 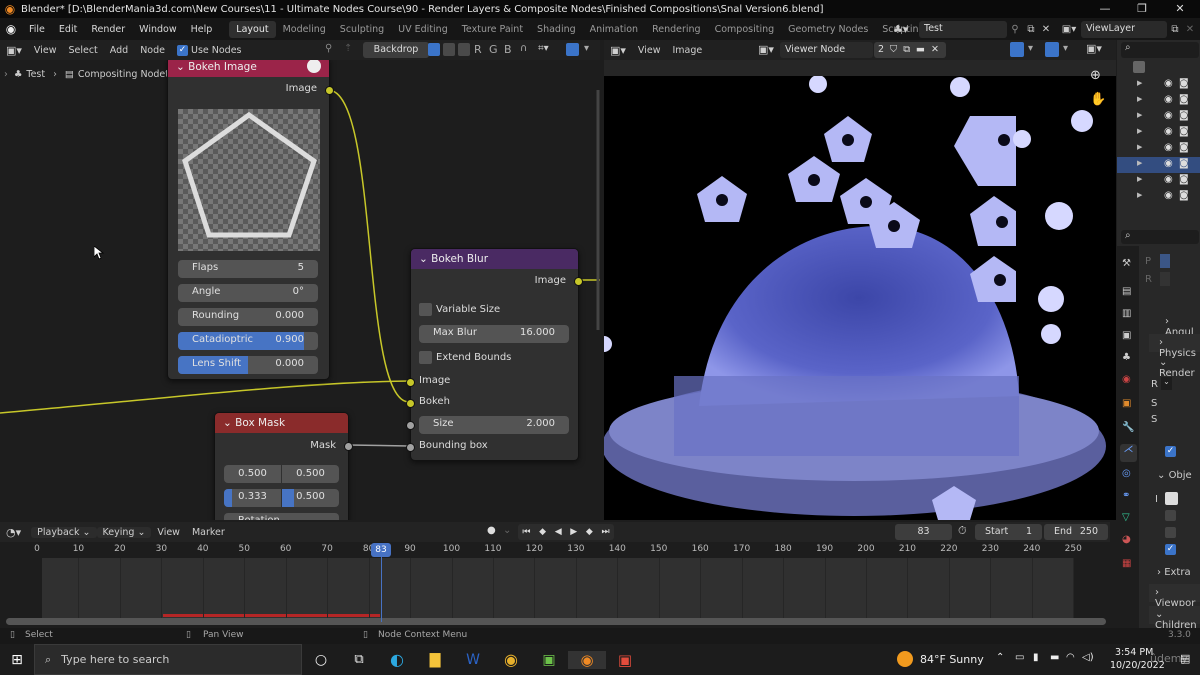 I want to click on close-button: ✕, so click(x=1180, y=9).